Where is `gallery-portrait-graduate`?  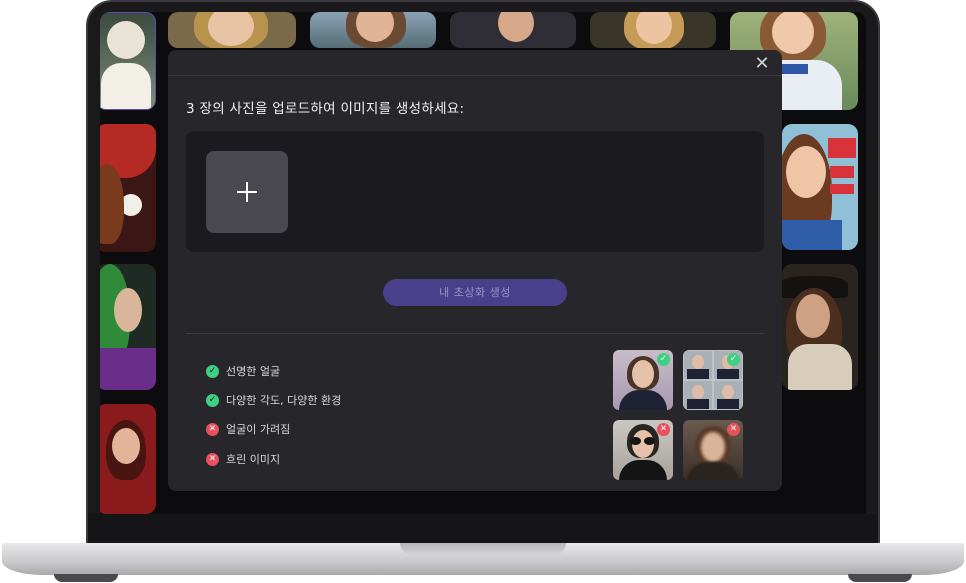
gallery-portrait-graduate is located at coordinates (513, 30).